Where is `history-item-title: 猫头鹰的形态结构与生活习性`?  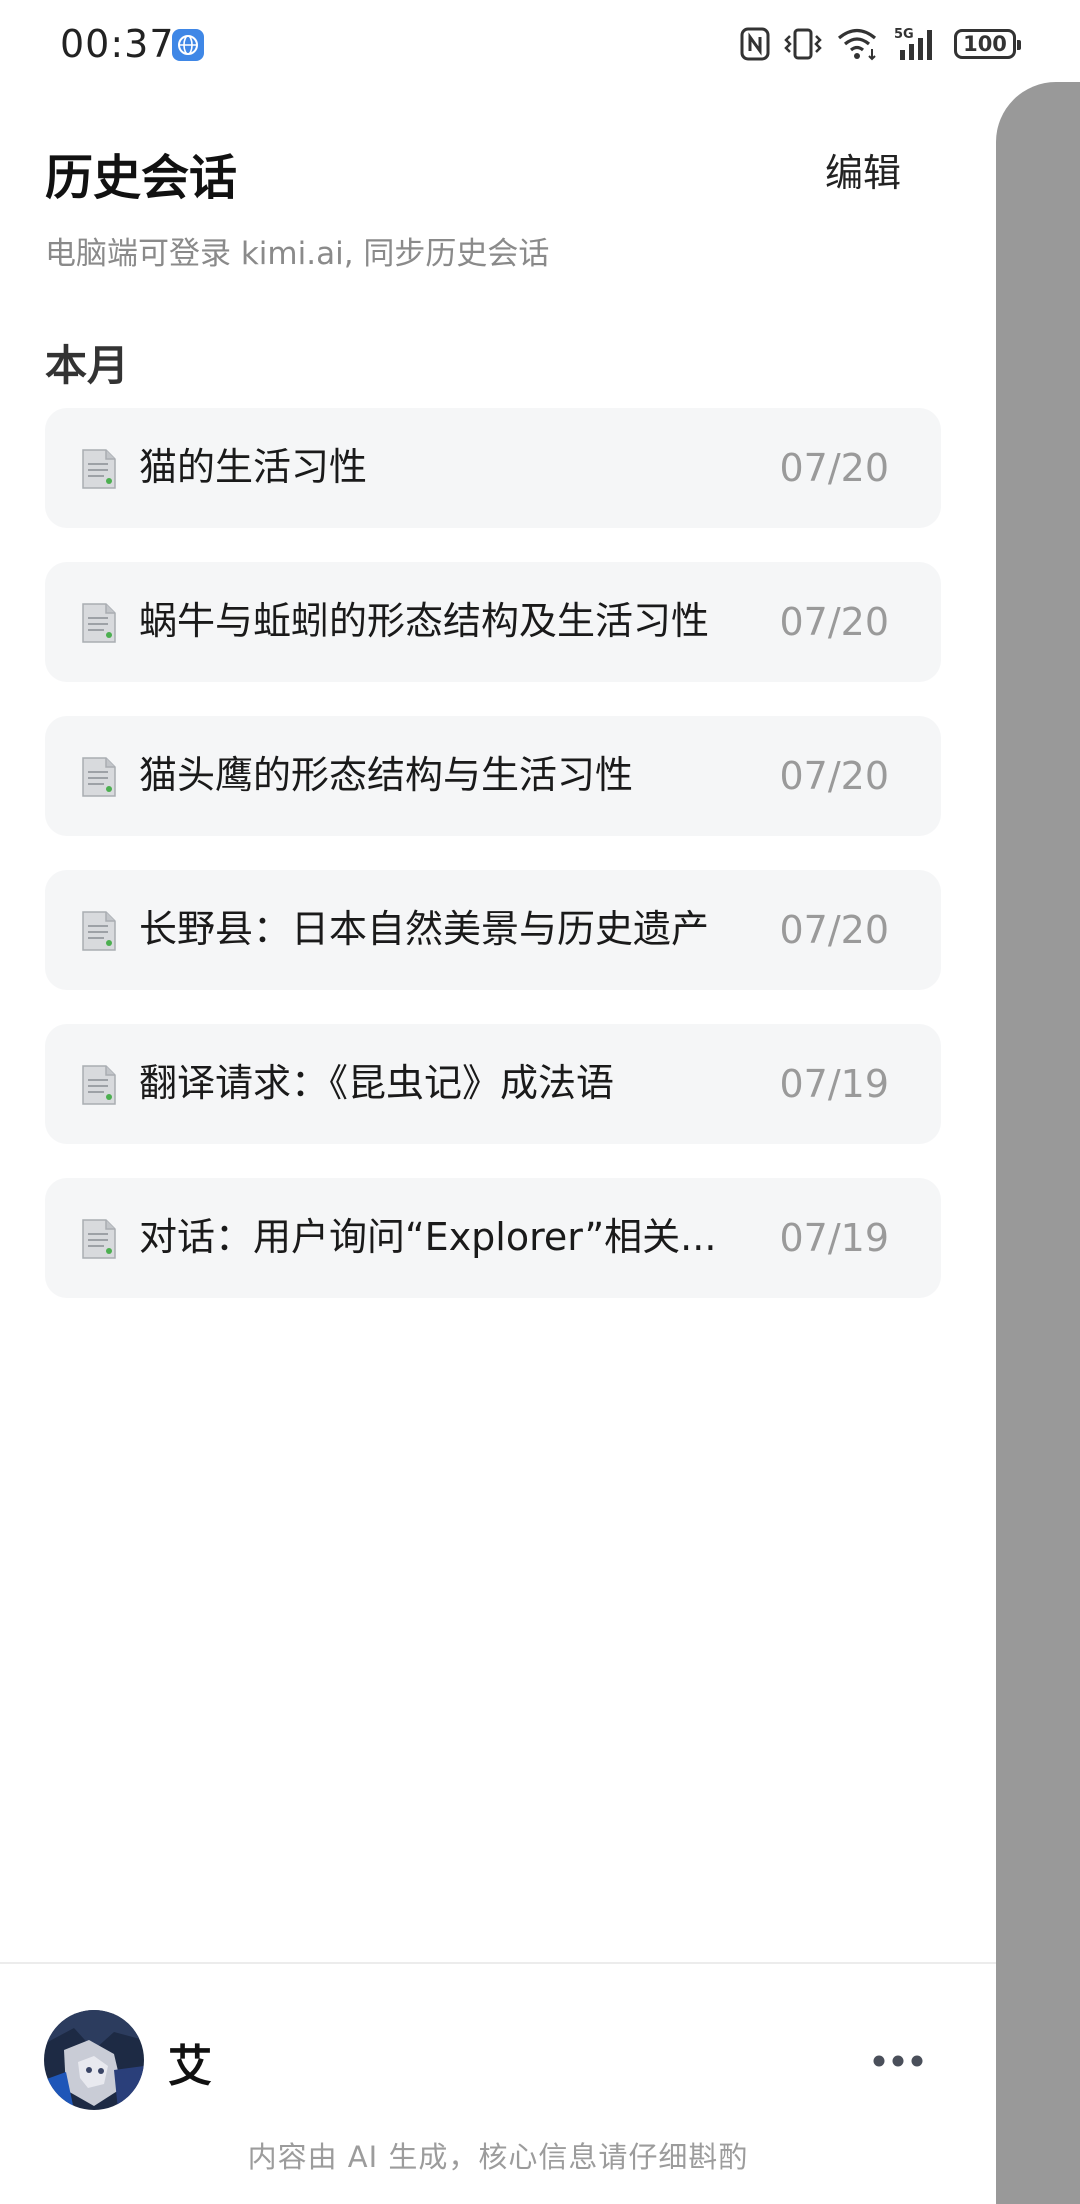
history-item-title: 猫头鹰的形态结构与生活习性 is located at coordinates (386, 775).